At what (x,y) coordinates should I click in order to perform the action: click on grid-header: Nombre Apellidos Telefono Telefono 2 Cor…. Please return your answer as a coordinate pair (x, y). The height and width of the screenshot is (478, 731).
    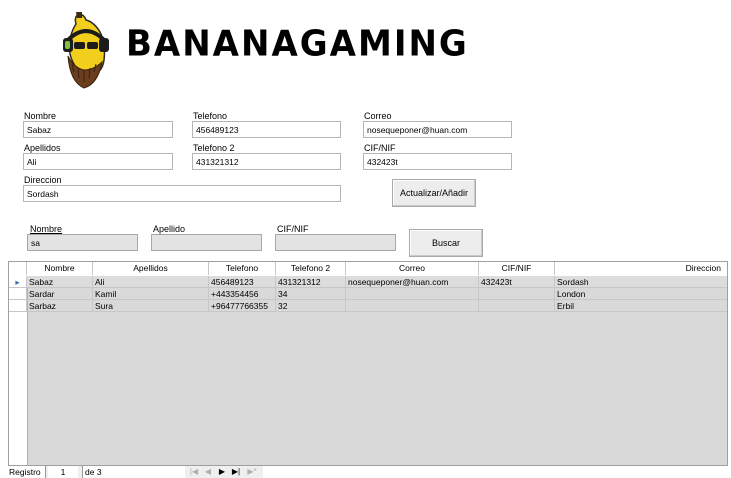
    Looking at the image, I should click on (368, 269).